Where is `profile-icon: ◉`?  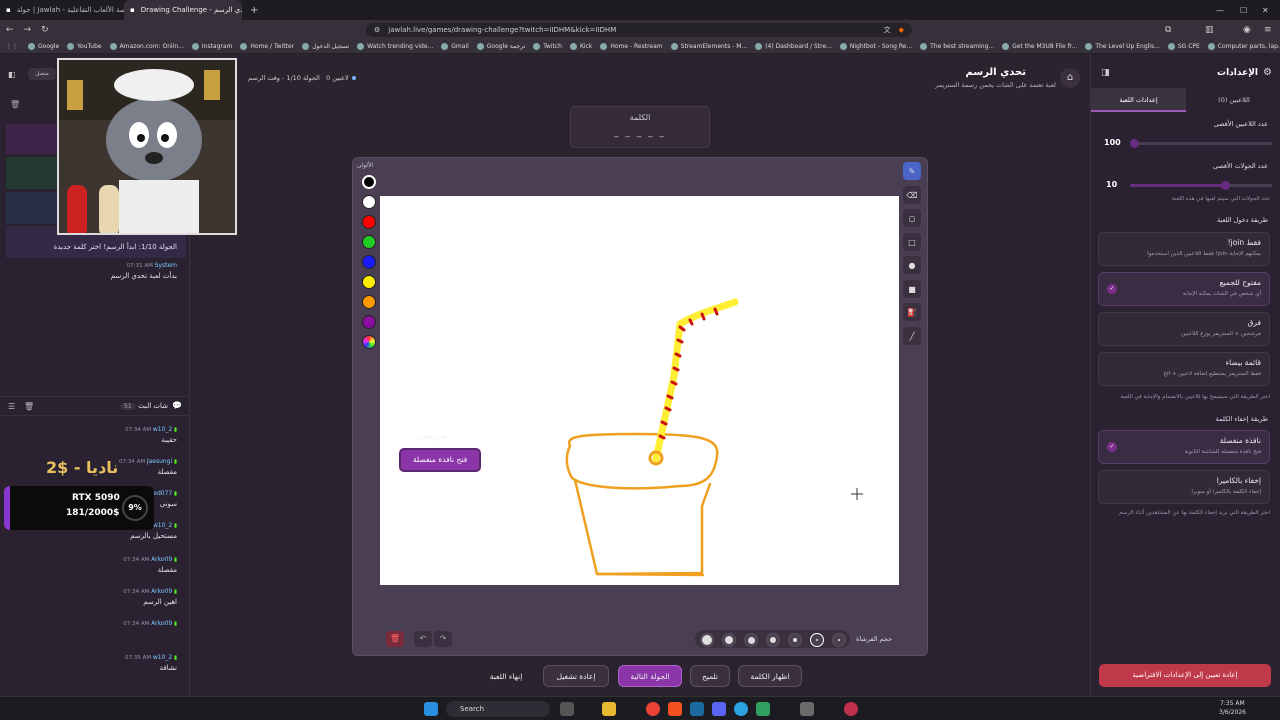
profile-icon: ◉ is located at coordinates (1247, 30).